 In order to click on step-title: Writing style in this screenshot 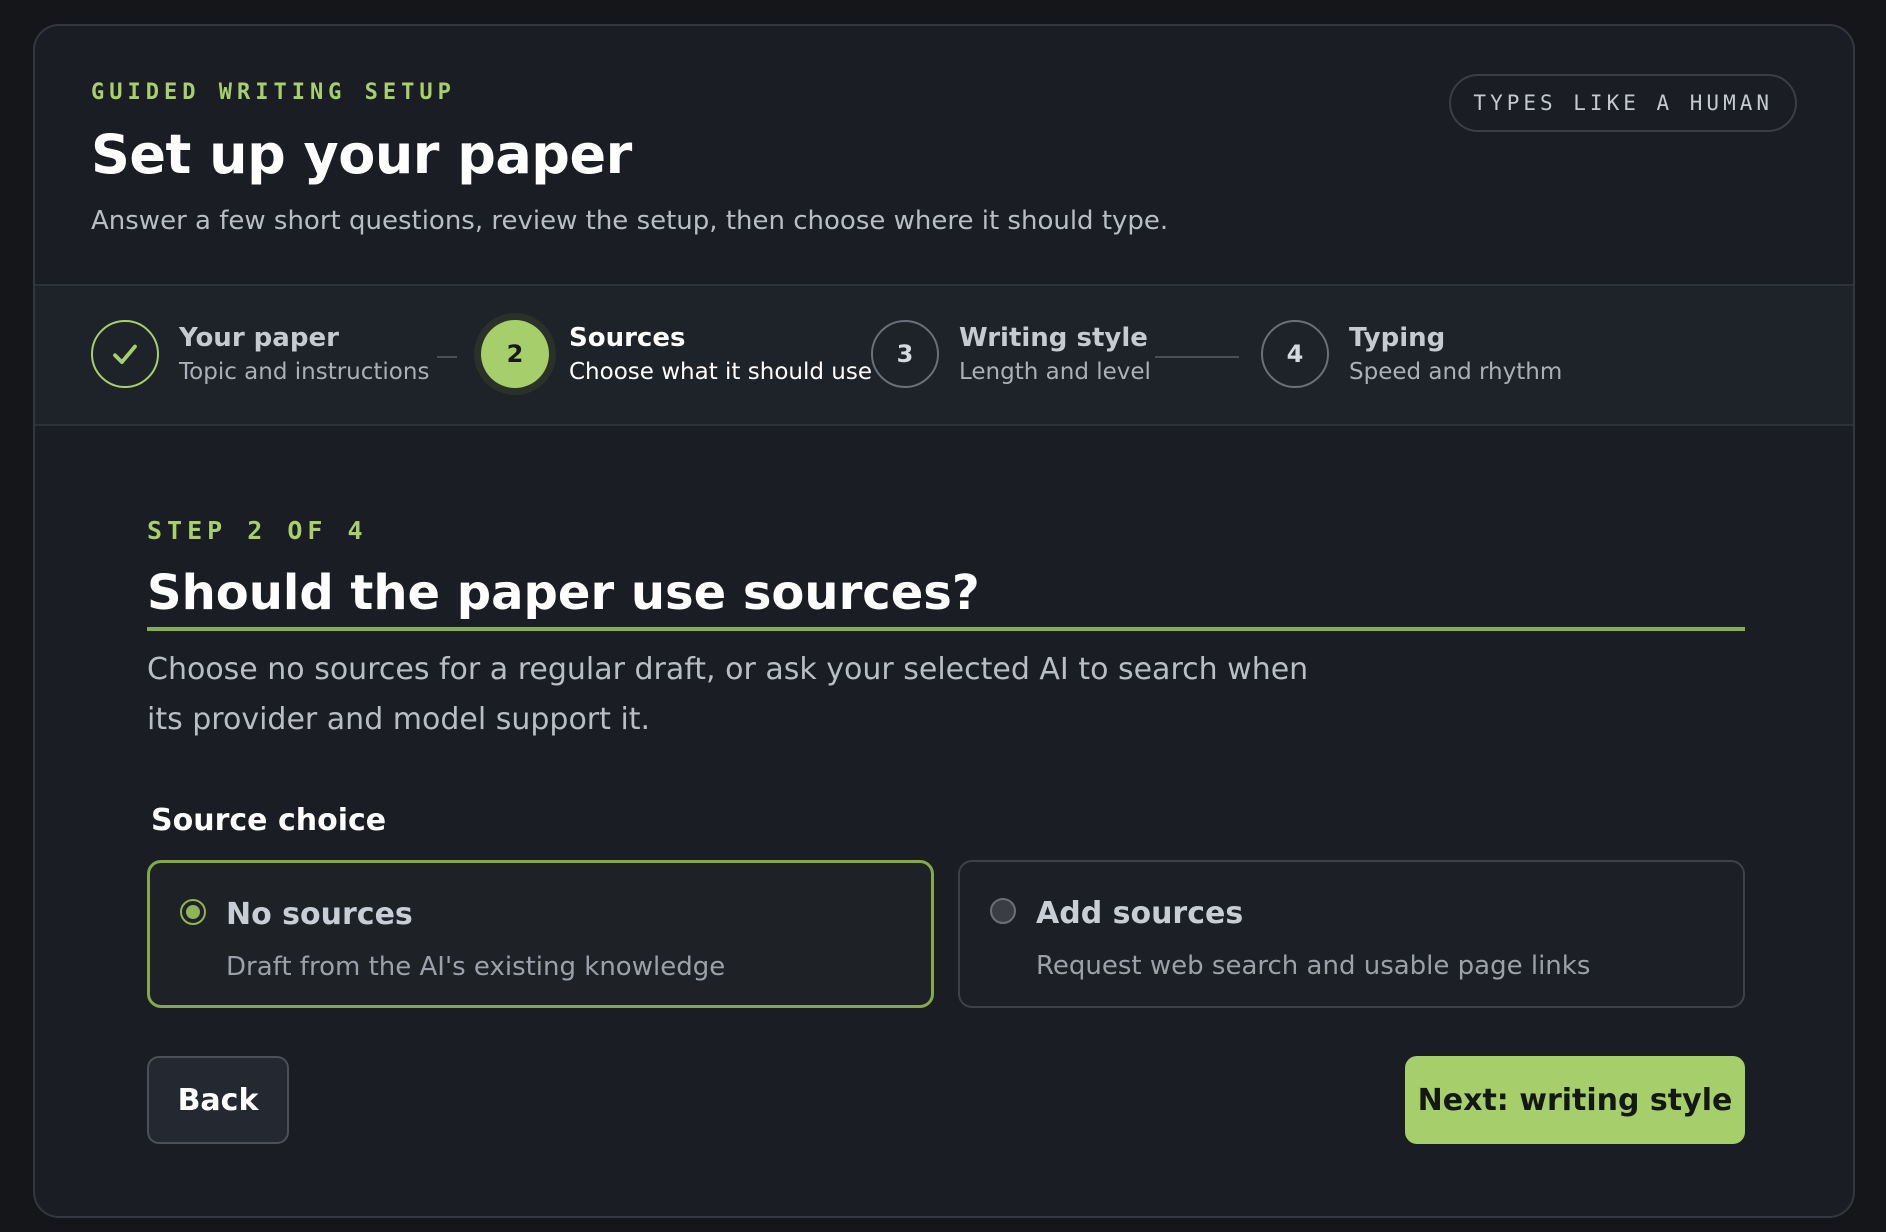, I will do `click(1053, 338)`.